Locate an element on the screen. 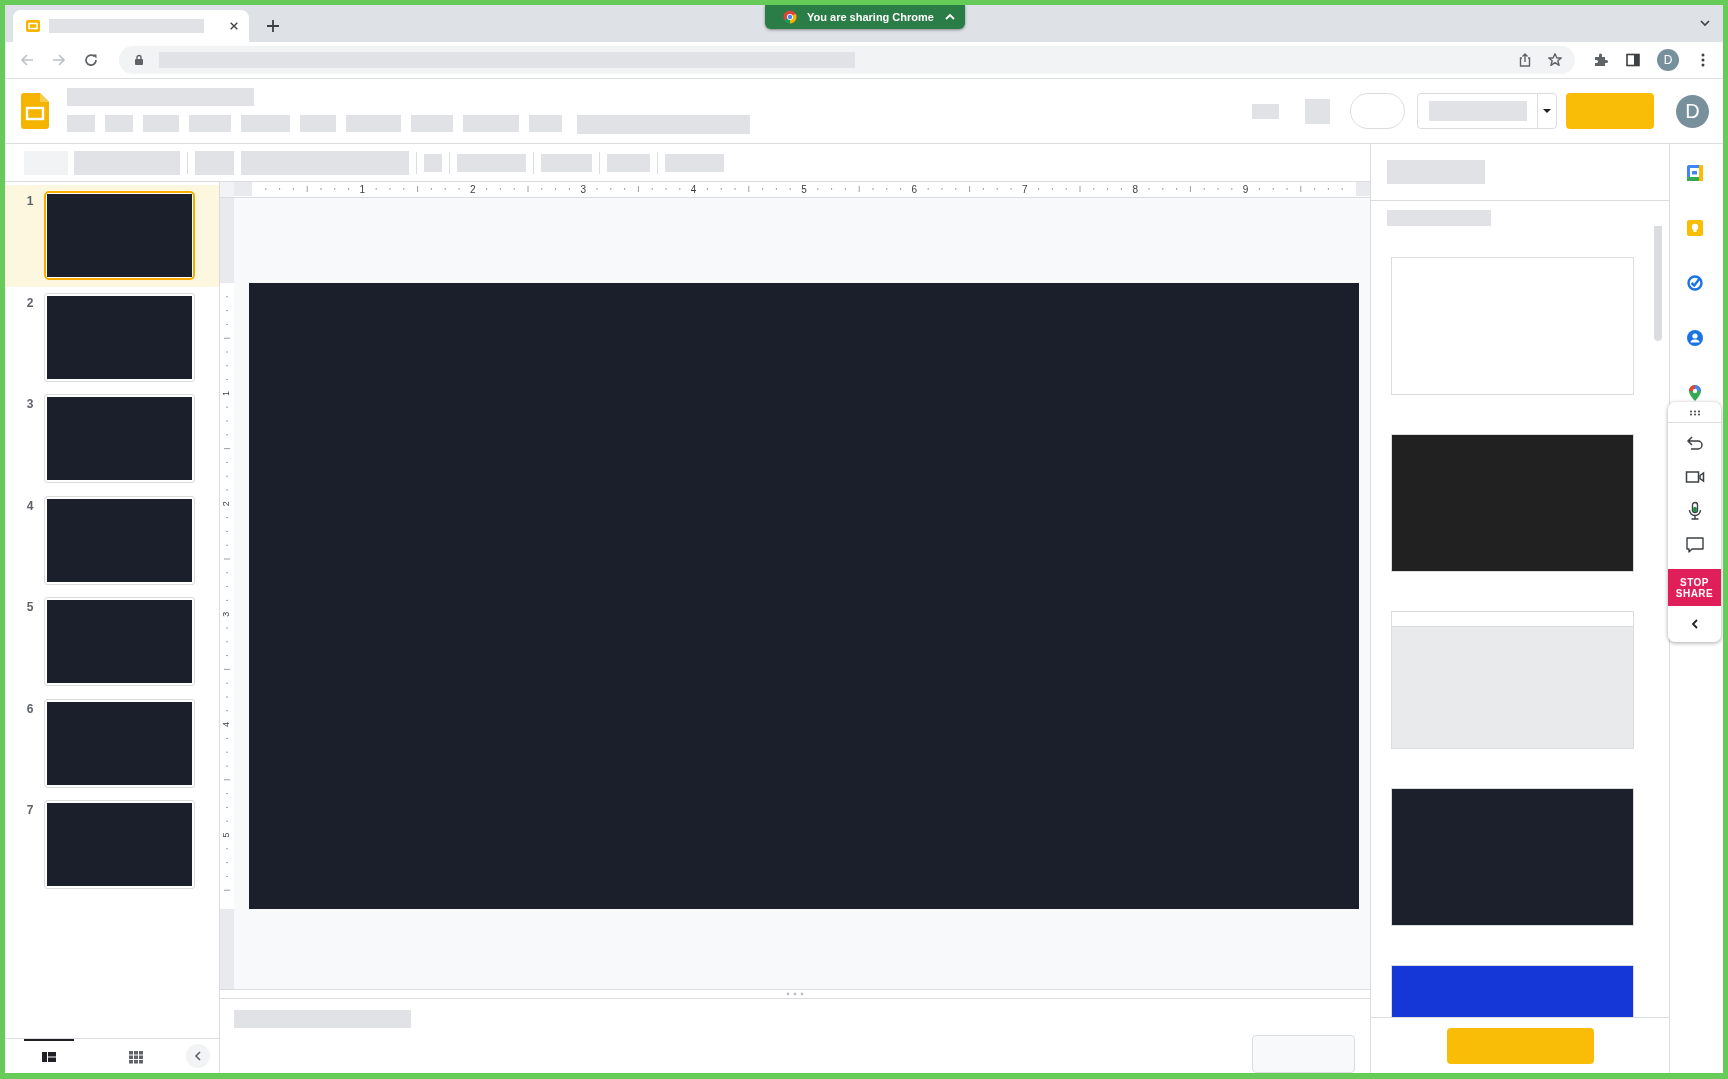  chevron-down-icon is located at coordinates (1705, 23).